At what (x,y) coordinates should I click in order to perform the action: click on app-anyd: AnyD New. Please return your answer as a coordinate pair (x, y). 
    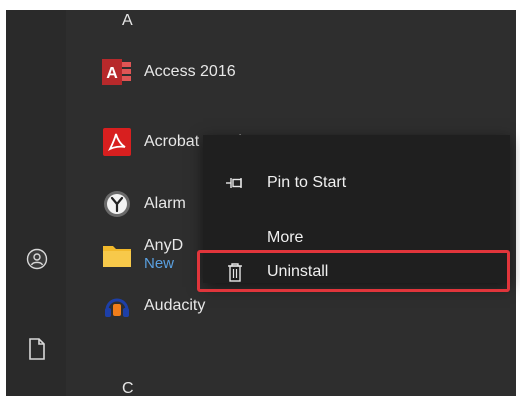
    Looking at the image, I should click on (142, 255).